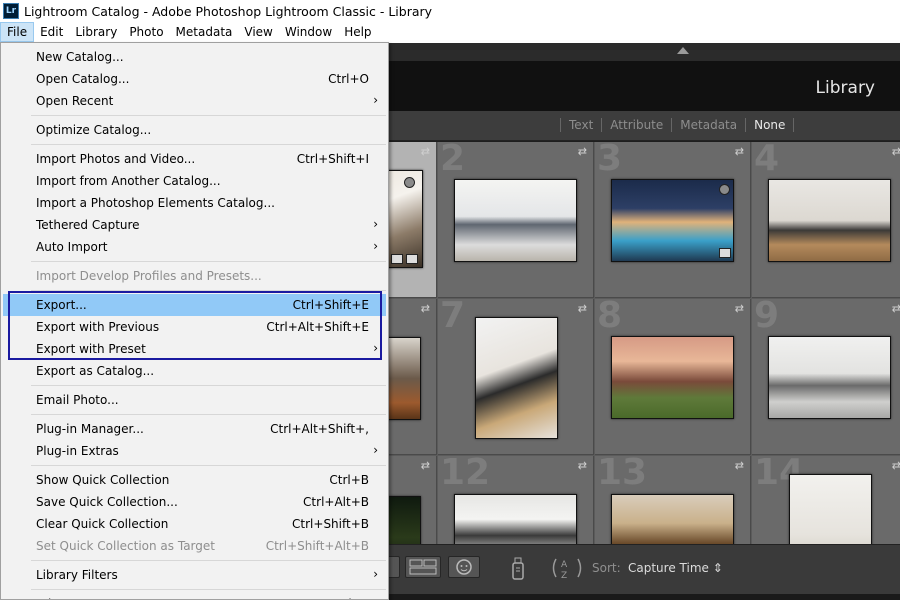 Image resolution: width=900 pixels, height=600 pixels. I want to click on menu-help: Help, so click(357, 32).